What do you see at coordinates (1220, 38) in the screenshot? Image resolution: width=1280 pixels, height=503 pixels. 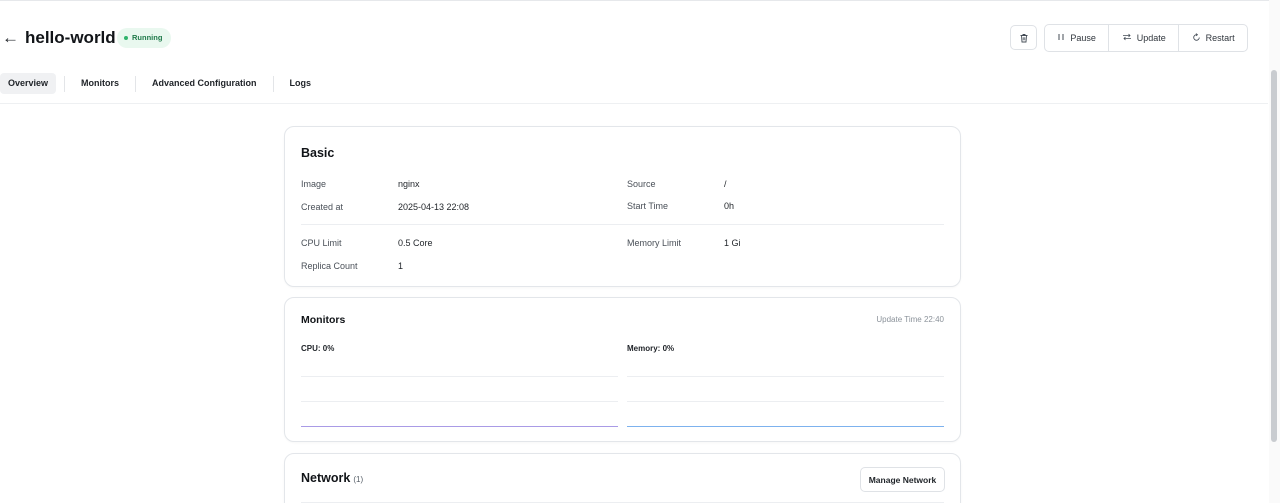 I see `restart-label: Restart` at bounding box center [1220, 38].